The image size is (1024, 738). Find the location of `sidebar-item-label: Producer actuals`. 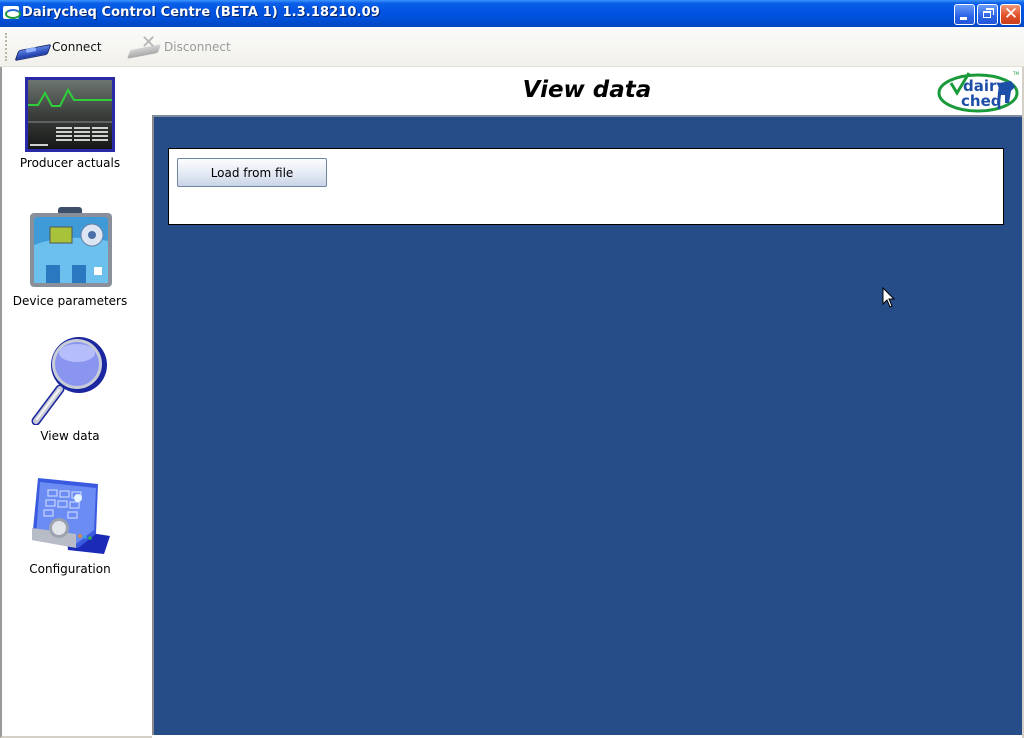

sidebar-item-label: Producer actuals is located at coordinates (70, 163).